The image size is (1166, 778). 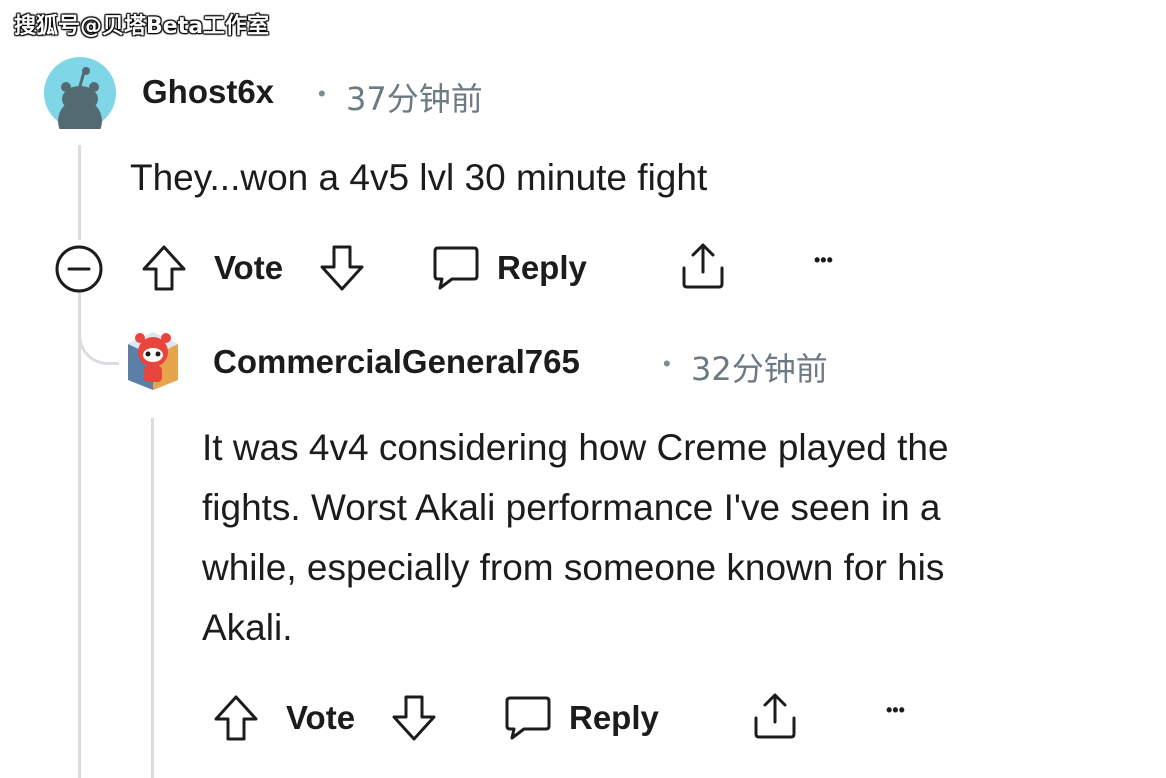 I want to click on comment-timestamp: 37分钟前, so click(x=414, y=99).